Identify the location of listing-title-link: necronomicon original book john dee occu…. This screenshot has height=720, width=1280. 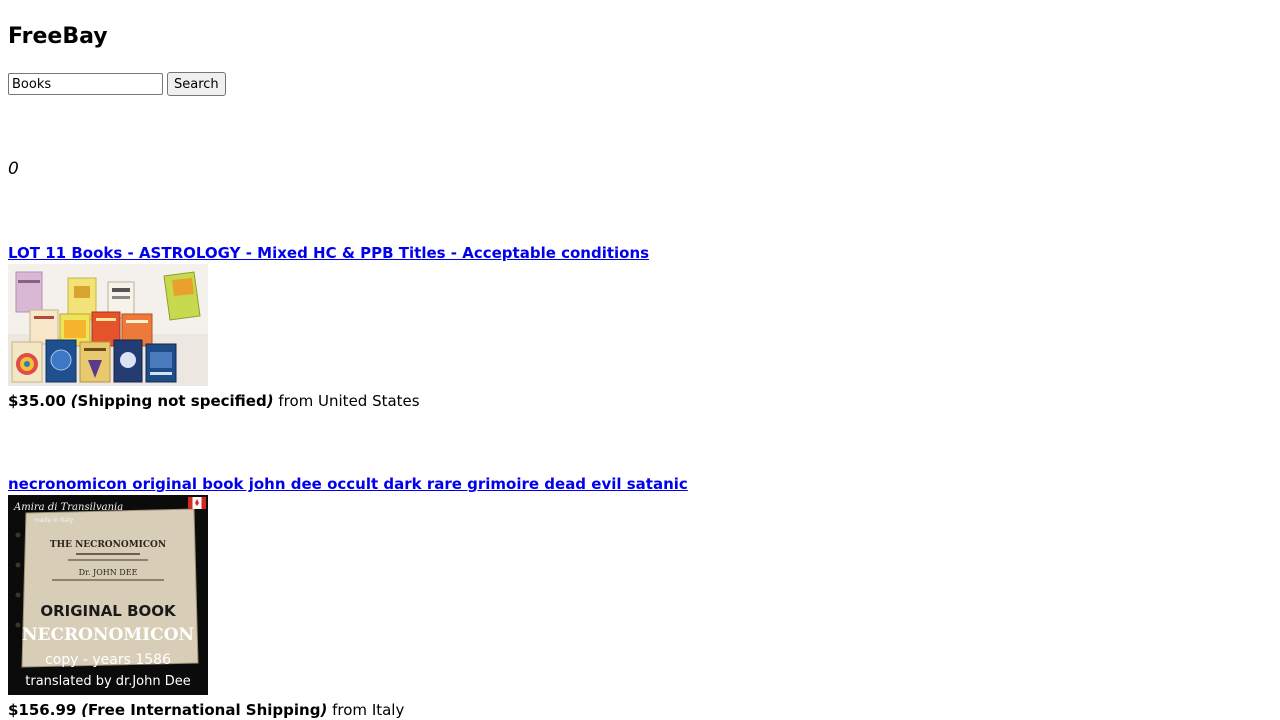
(348, 484).